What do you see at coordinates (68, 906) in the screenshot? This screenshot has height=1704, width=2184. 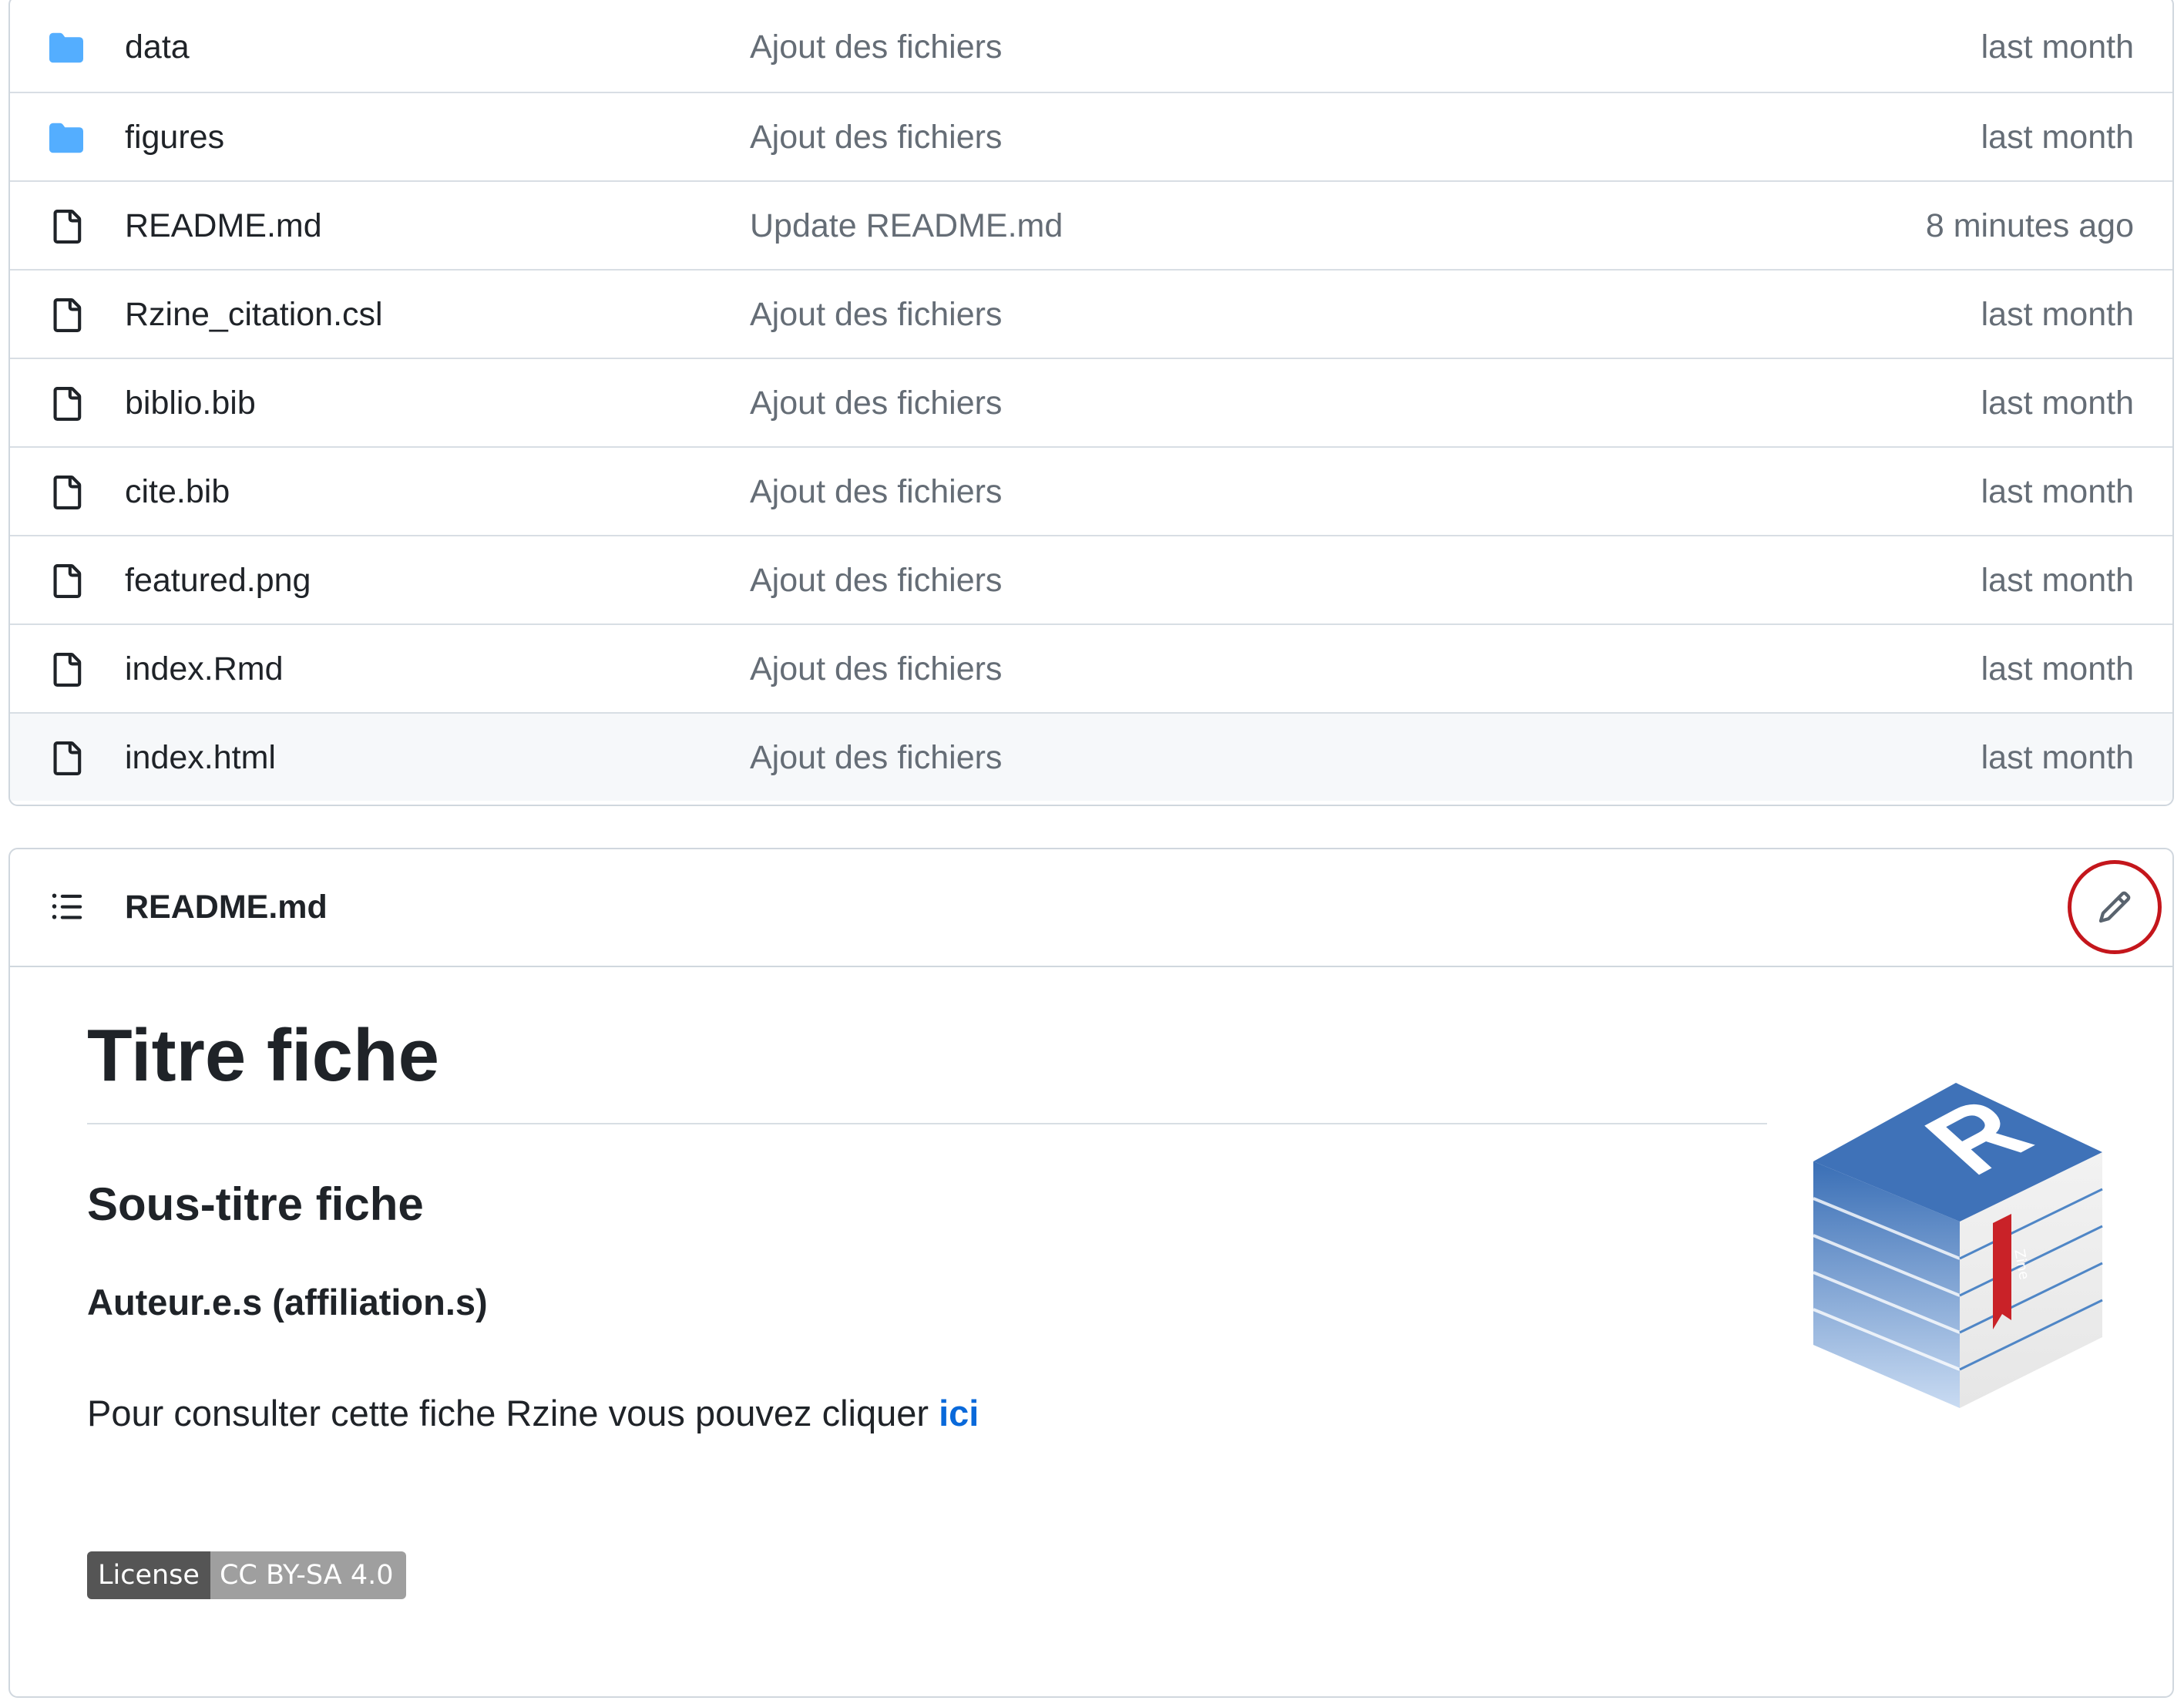 I see `list-unordered-icon` at bounding box center [68, 906].